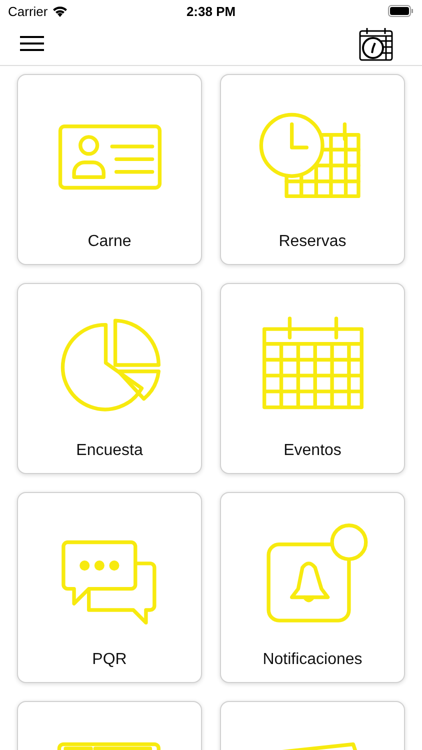 The image size is (422, 750). I want to click on tile-label: Encuesta, so click(109, 451).